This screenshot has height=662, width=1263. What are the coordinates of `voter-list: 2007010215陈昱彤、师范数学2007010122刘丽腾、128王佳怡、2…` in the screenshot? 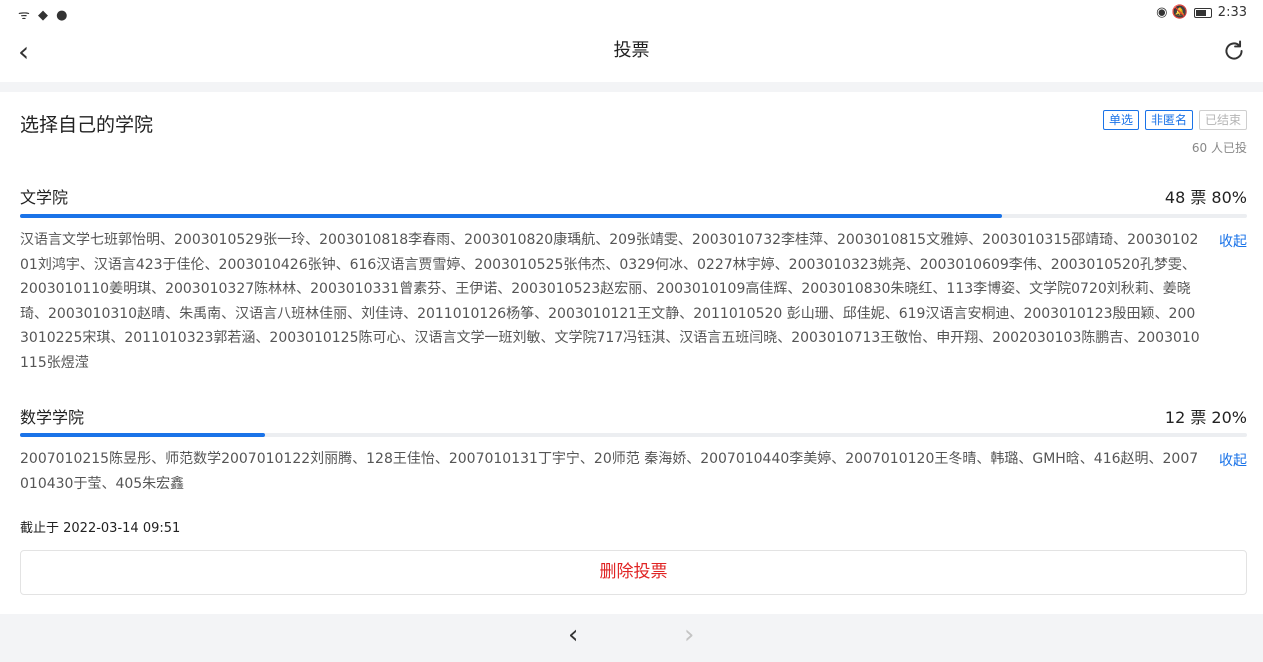 It's located at (609, 471).